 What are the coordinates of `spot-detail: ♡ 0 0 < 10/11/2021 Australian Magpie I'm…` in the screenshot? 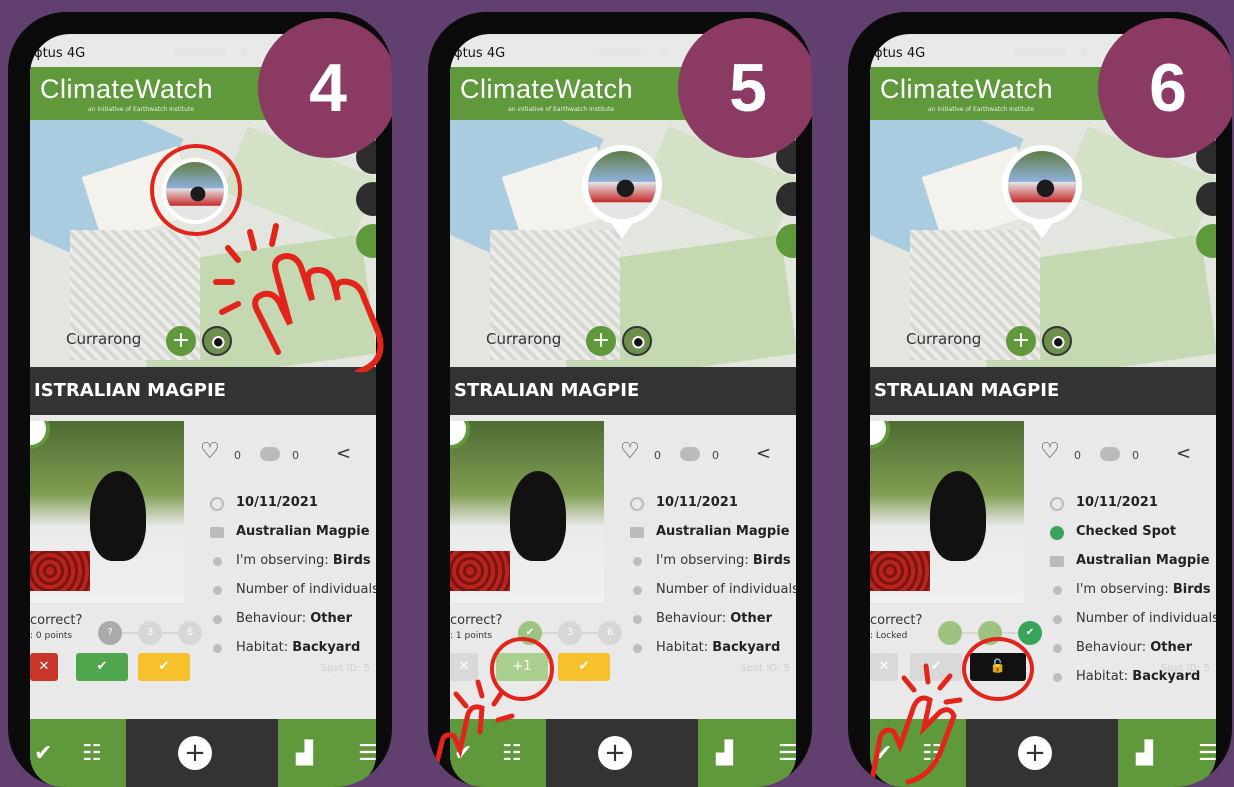 It's located at (623, 562).